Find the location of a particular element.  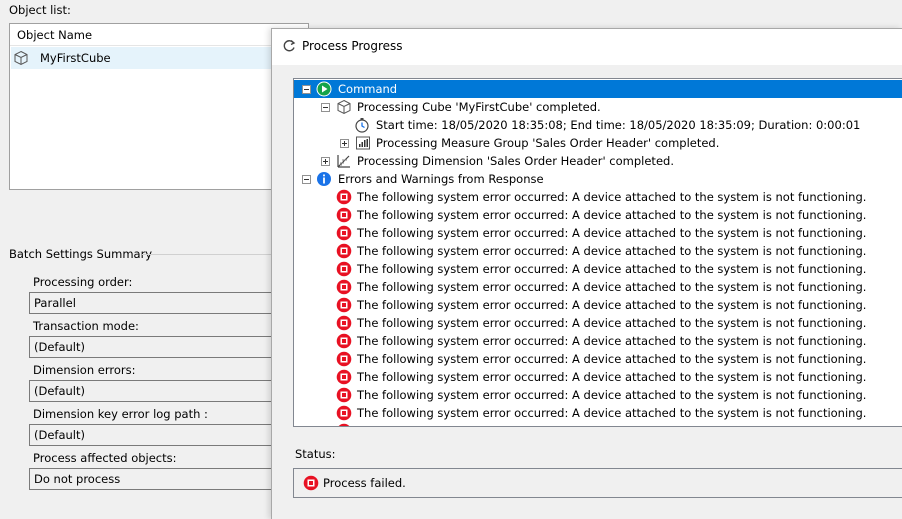

dimension-icon is located at coordinates (343, 161).